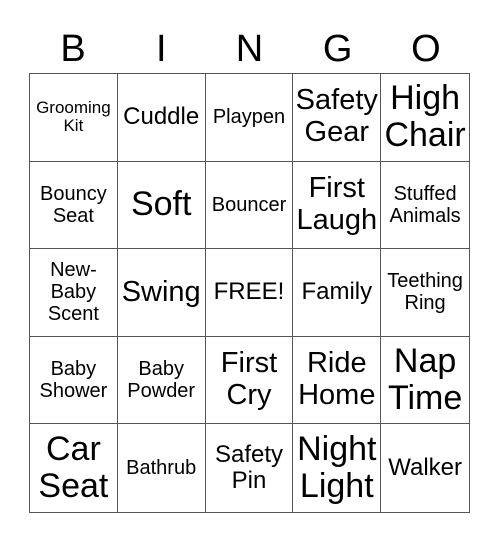 This screenshot has width=500, height=544. I want to click on bingo-cell: Teething Ring, so click(425, 293).